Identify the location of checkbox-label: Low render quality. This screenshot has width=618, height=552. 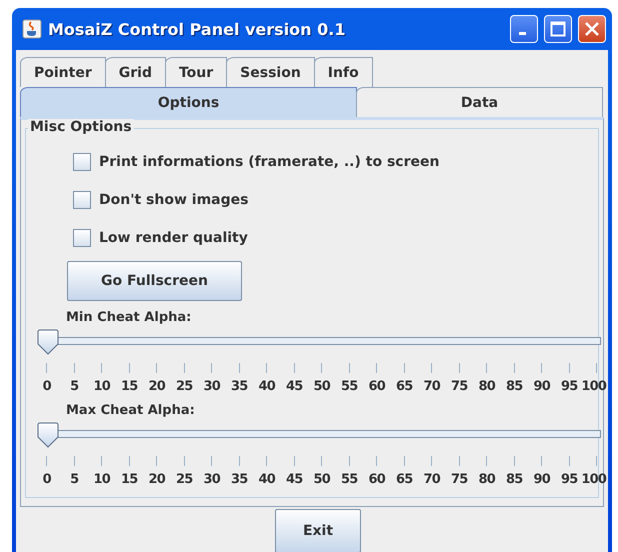
(173, 238).